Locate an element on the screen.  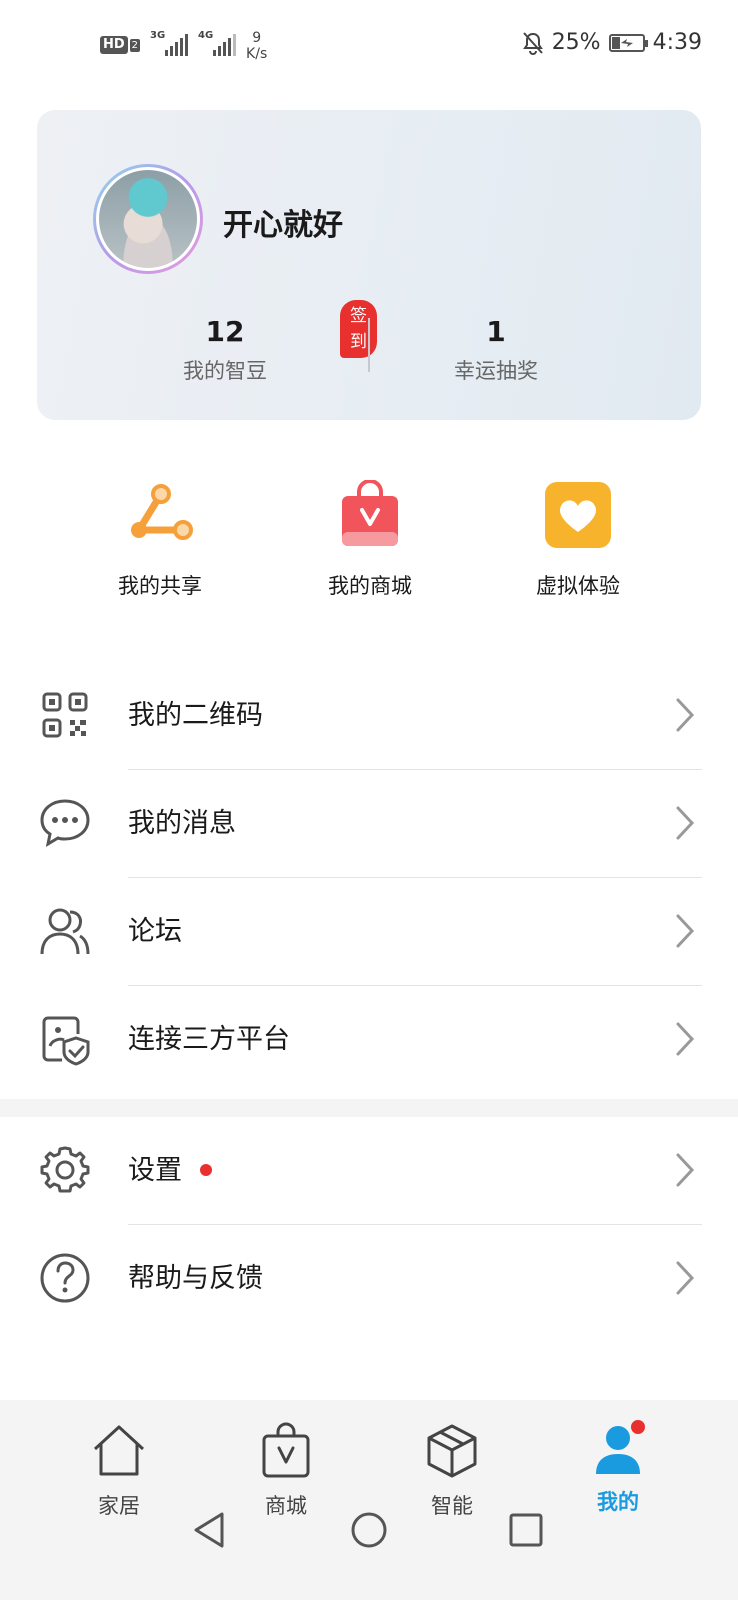
battery-icon is located at coordinates (628, 42).